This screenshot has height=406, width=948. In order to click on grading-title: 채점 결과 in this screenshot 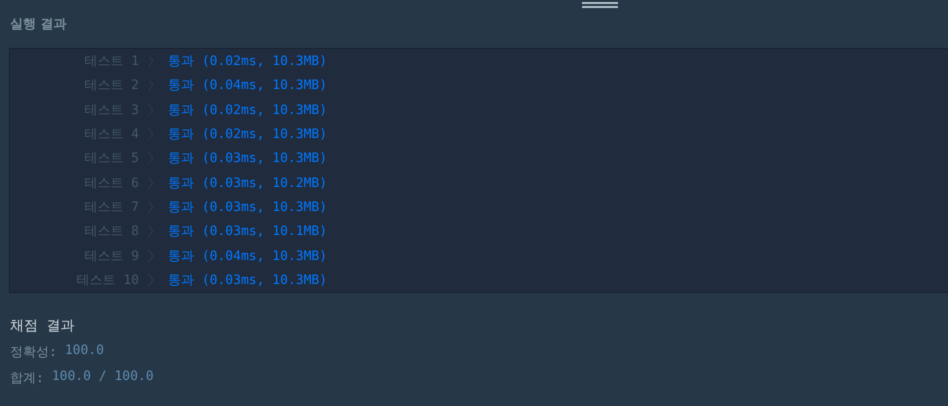, I will do `click(43, 326)`.